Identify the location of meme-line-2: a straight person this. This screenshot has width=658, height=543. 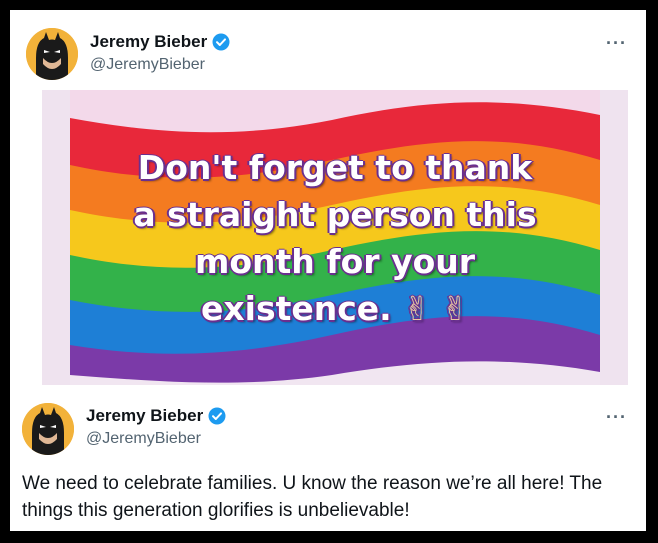
(335, 214).